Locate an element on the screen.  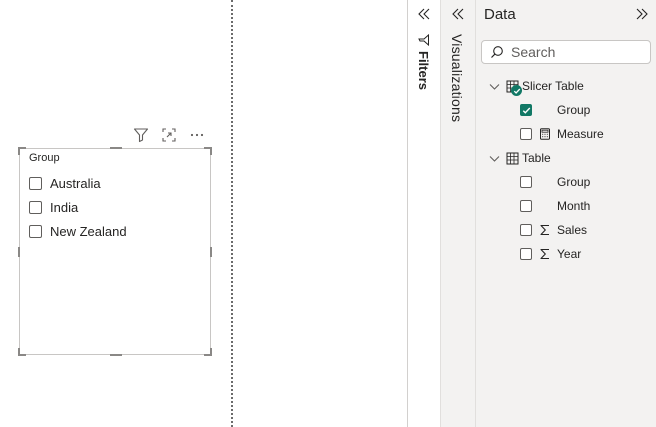
table-name: Table is located at coordinates (536, 158).